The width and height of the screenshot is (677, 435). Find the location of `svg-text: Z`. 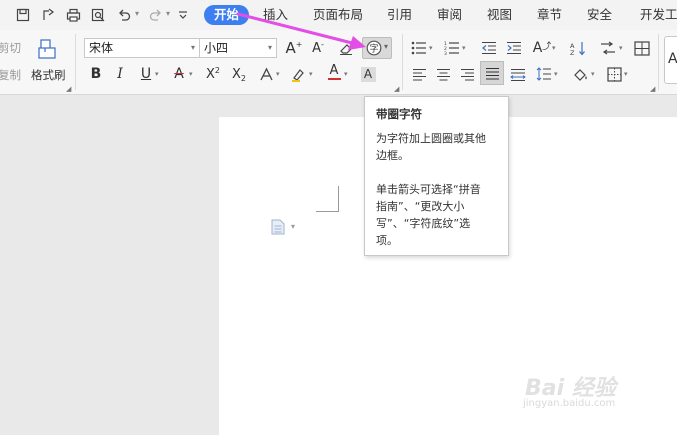

svg-text: Z is located at coordinates (572, 52).